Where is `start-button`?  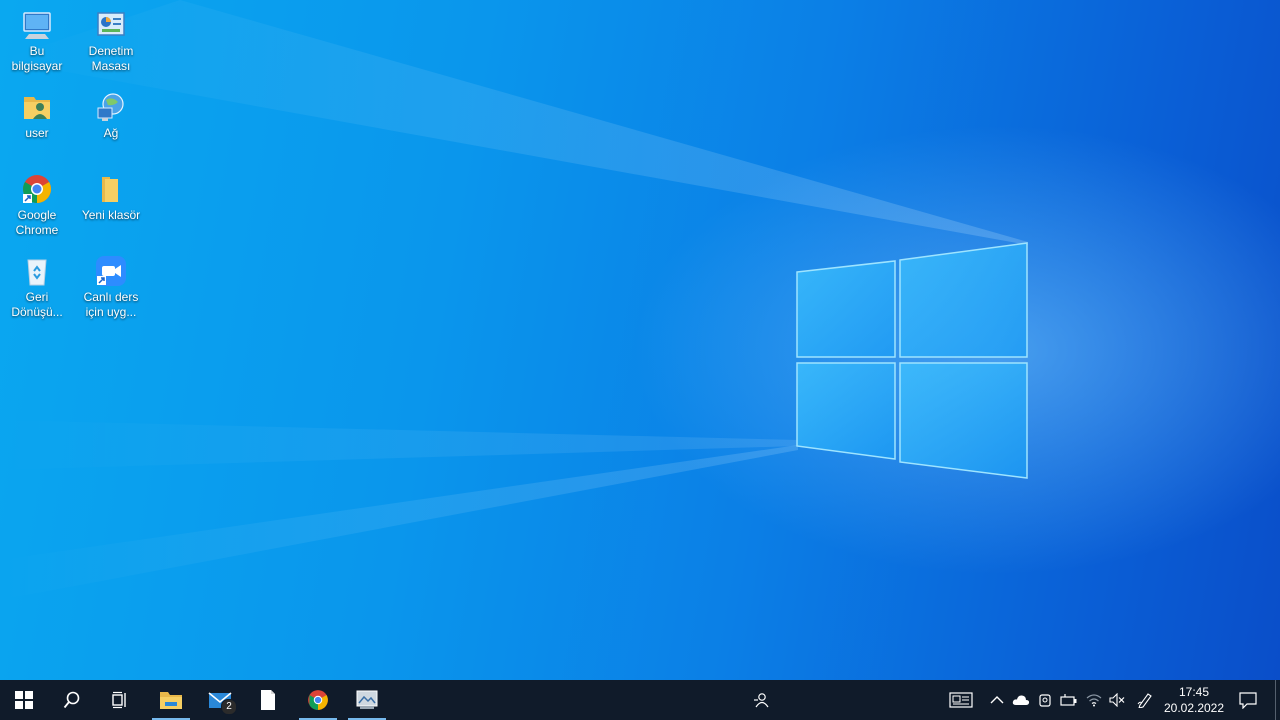
start-button is located at coordinates (24, 700).